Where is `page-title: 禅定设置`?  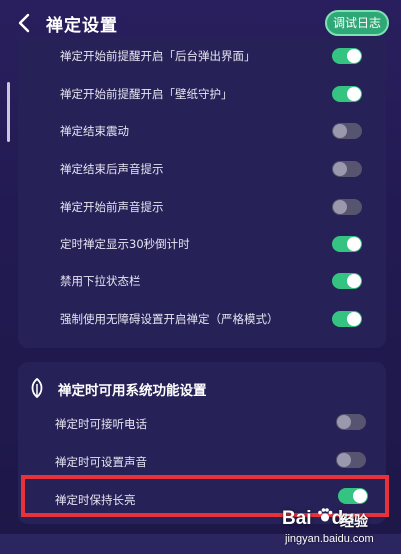 page-title: 禅定设置 is located at coordinates (82, 26).